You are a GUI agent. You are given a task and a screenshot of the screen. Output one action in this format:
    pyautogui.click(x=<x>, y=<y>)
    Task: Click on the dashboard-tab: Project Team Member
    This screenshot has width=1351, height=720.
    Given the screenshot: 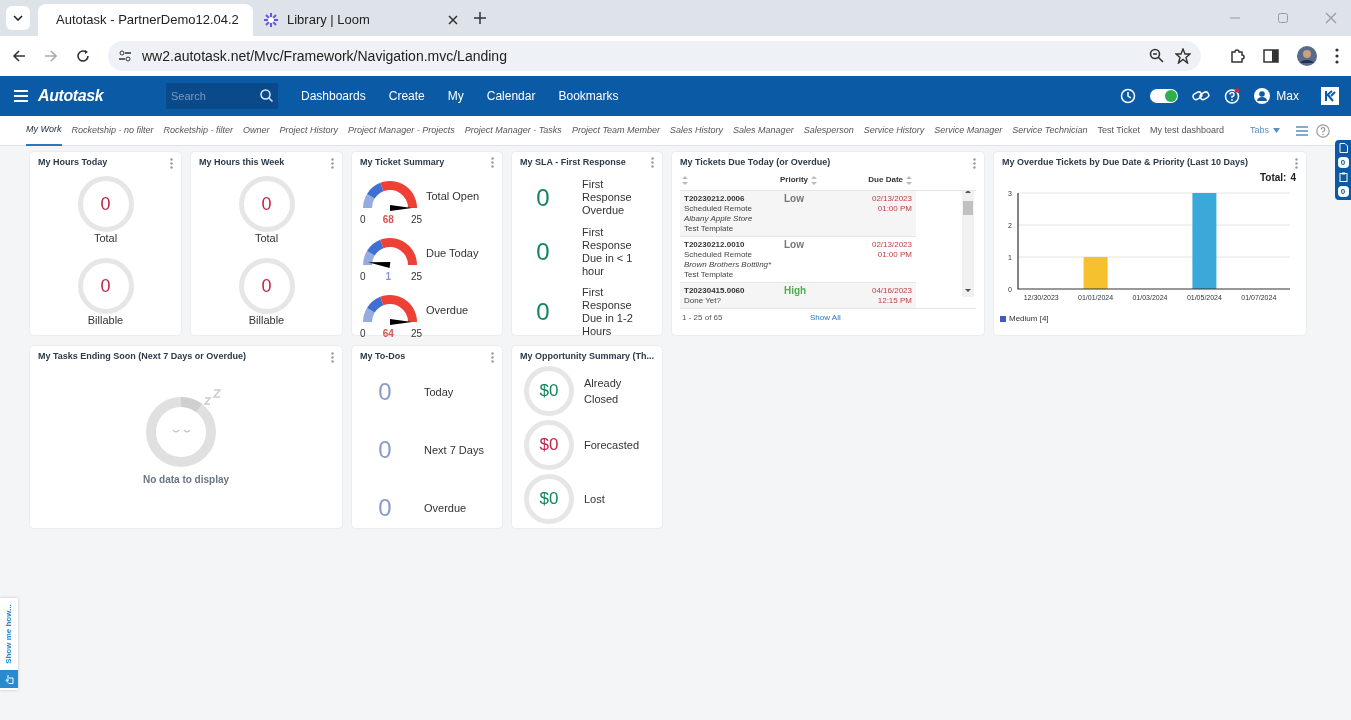 What is the action you would take?
    pyautogui.click(x=616, y=130)
    